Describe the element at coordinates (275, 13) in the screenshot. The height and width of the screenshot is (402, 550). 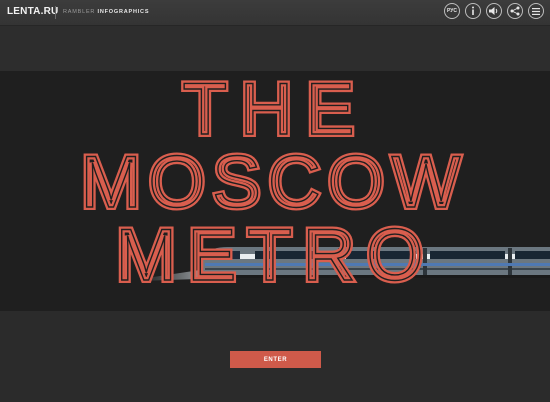
I see `top-bar: LENTA.RU RAMBLER INFOGRAPHICS РУС` at that location.